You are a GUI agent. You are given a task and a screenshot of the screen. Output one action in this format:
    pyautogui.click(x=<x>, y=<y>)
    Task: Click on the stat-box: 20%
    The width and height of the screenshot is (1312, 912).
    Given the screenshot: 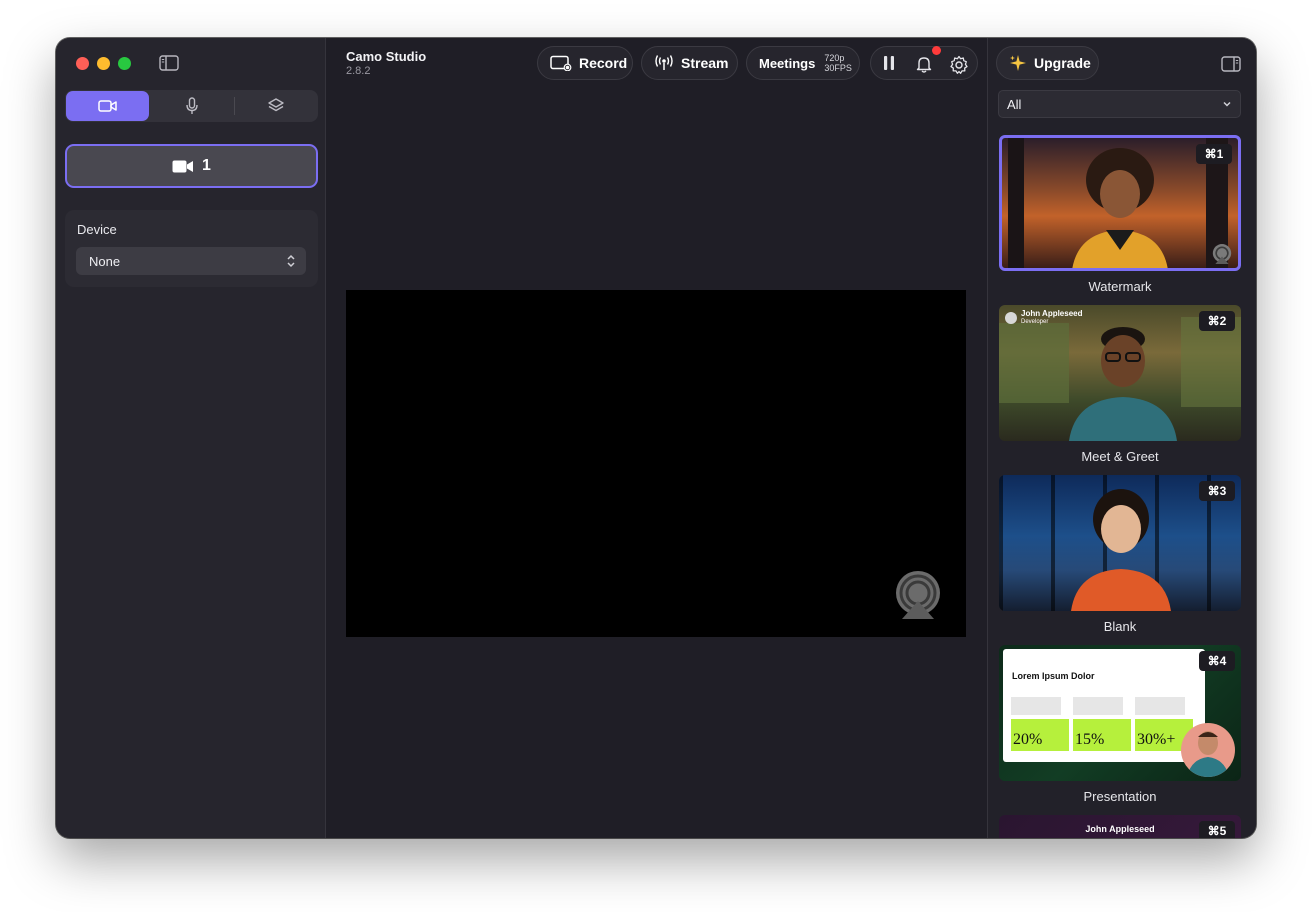 What is the action you would take?
    pyautogui.click(x=1040, y=735)
    